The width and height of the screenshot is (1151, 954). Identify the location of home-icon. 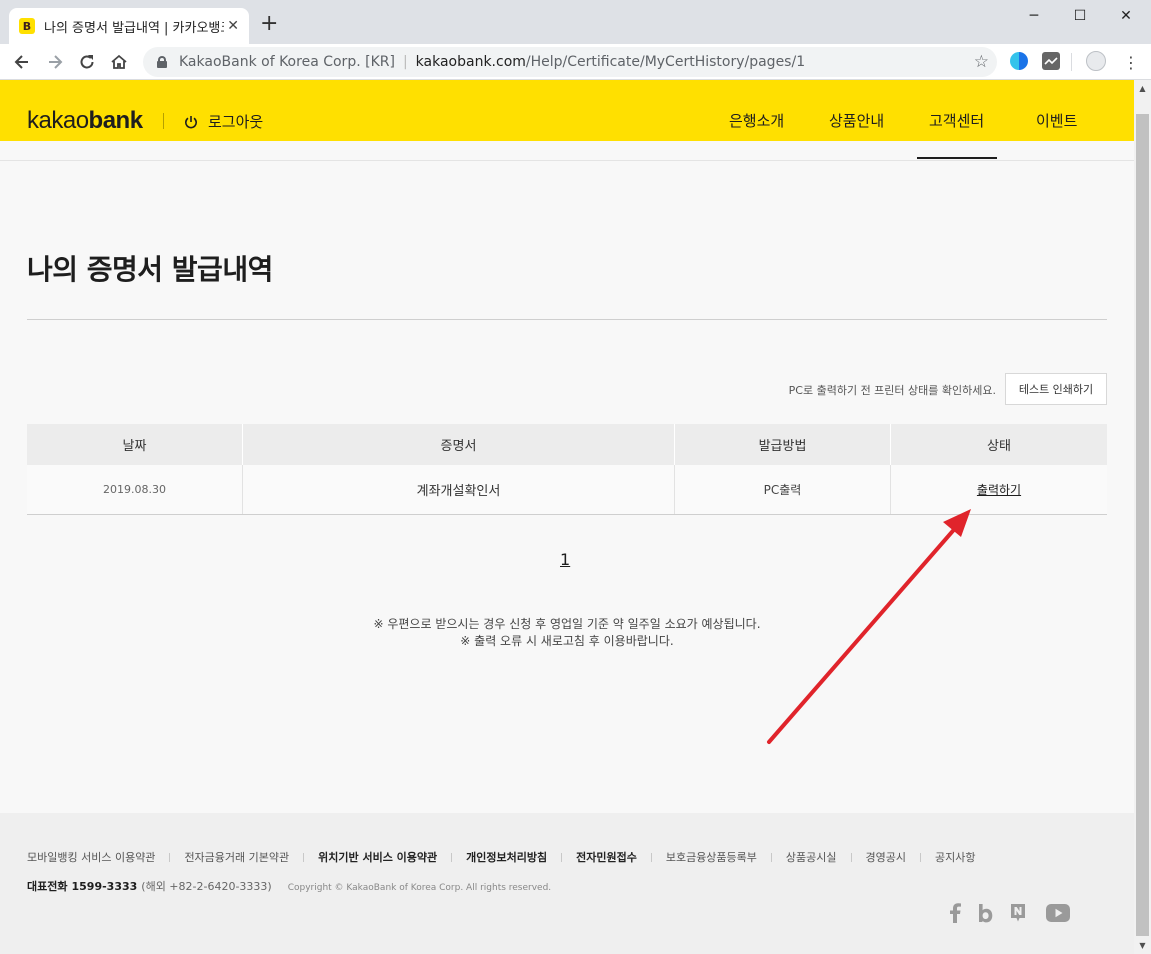
(119, 62).